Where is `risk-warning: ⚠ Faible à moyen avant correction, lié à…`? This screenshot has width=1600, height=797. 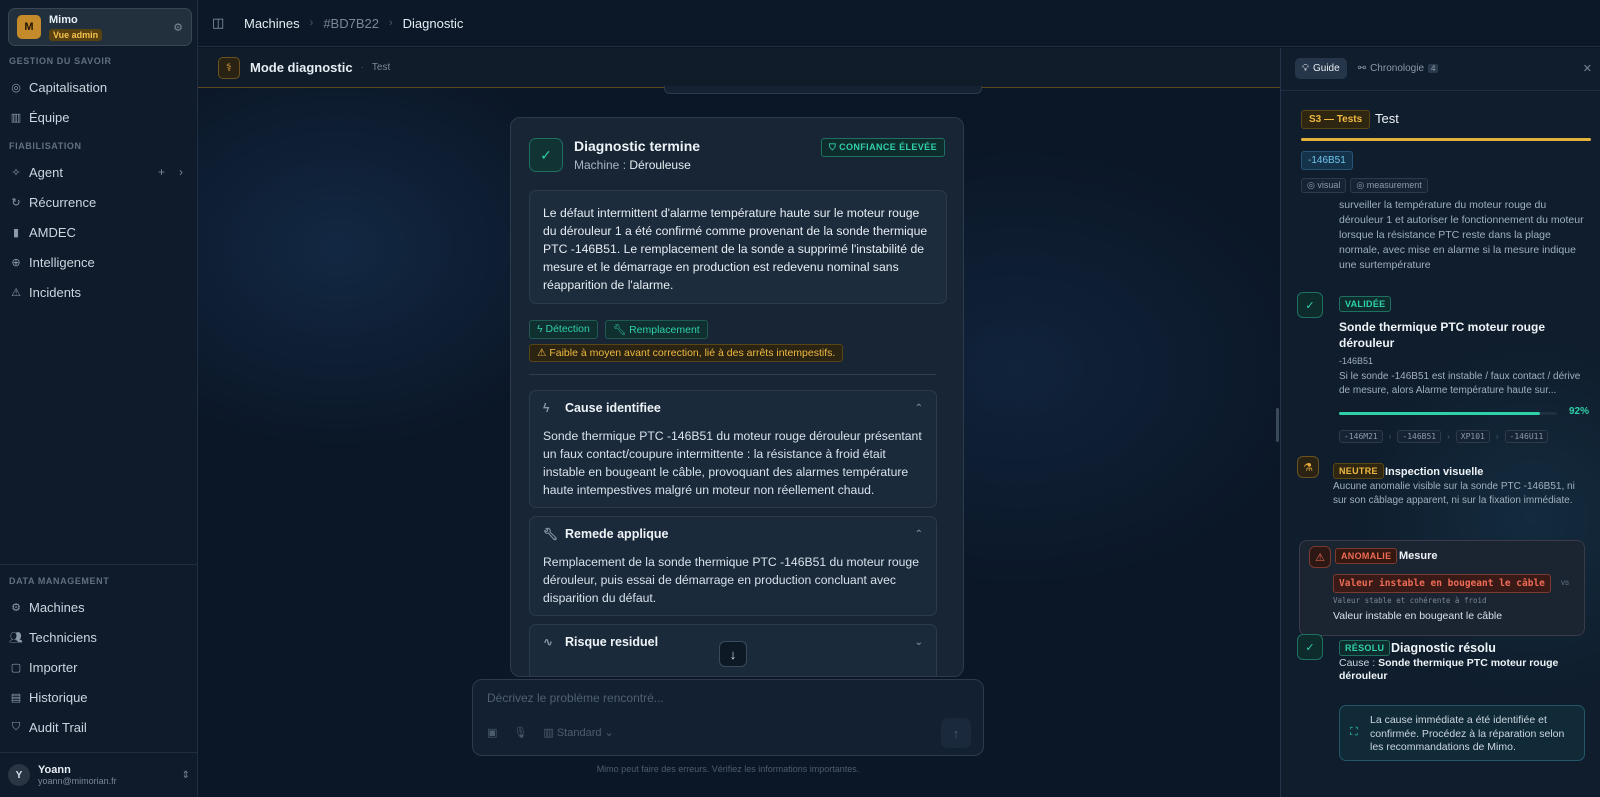 risk-warning: ⚠ Faible à moyen avant correction, lié à… is located at coordinates (686, 353).